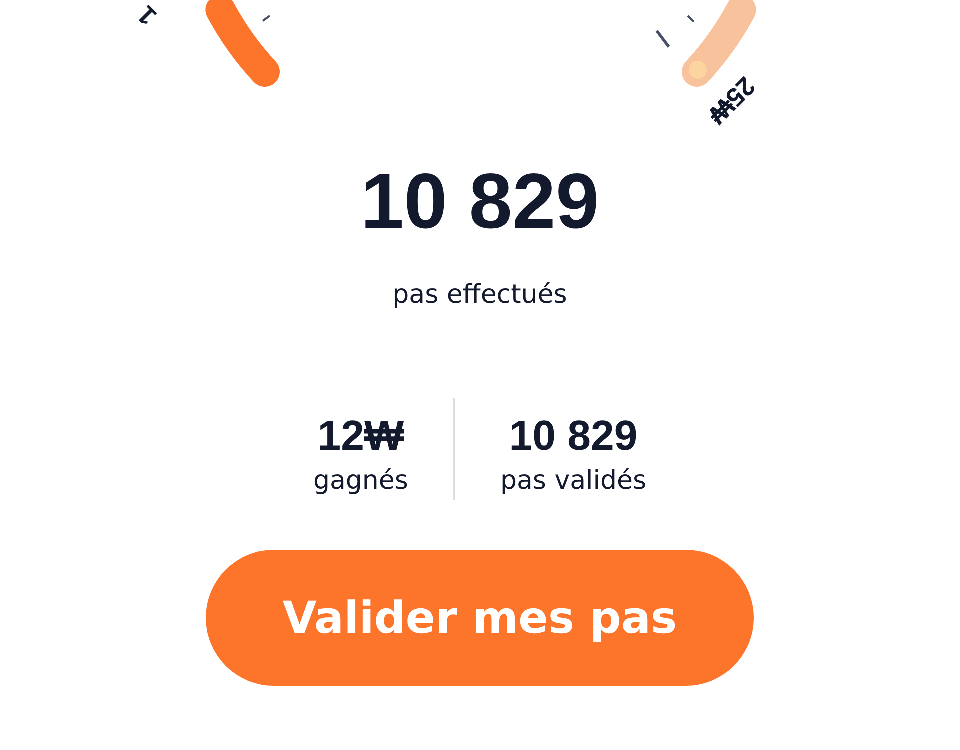 The image size is (960, 750). Describe the element at coordinates (573, 436) in the screenshot. I see `stat-value: 10 829` at that location.